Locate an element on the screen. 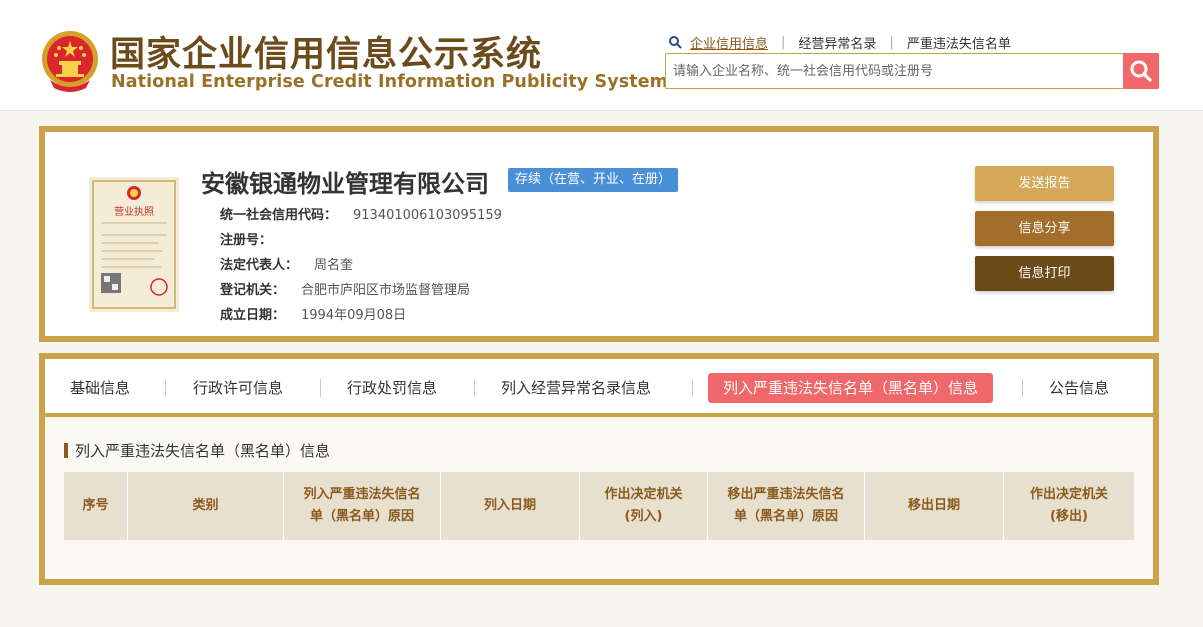  tab-announcements: 公告信息 is located at coordinates (1079, 388).